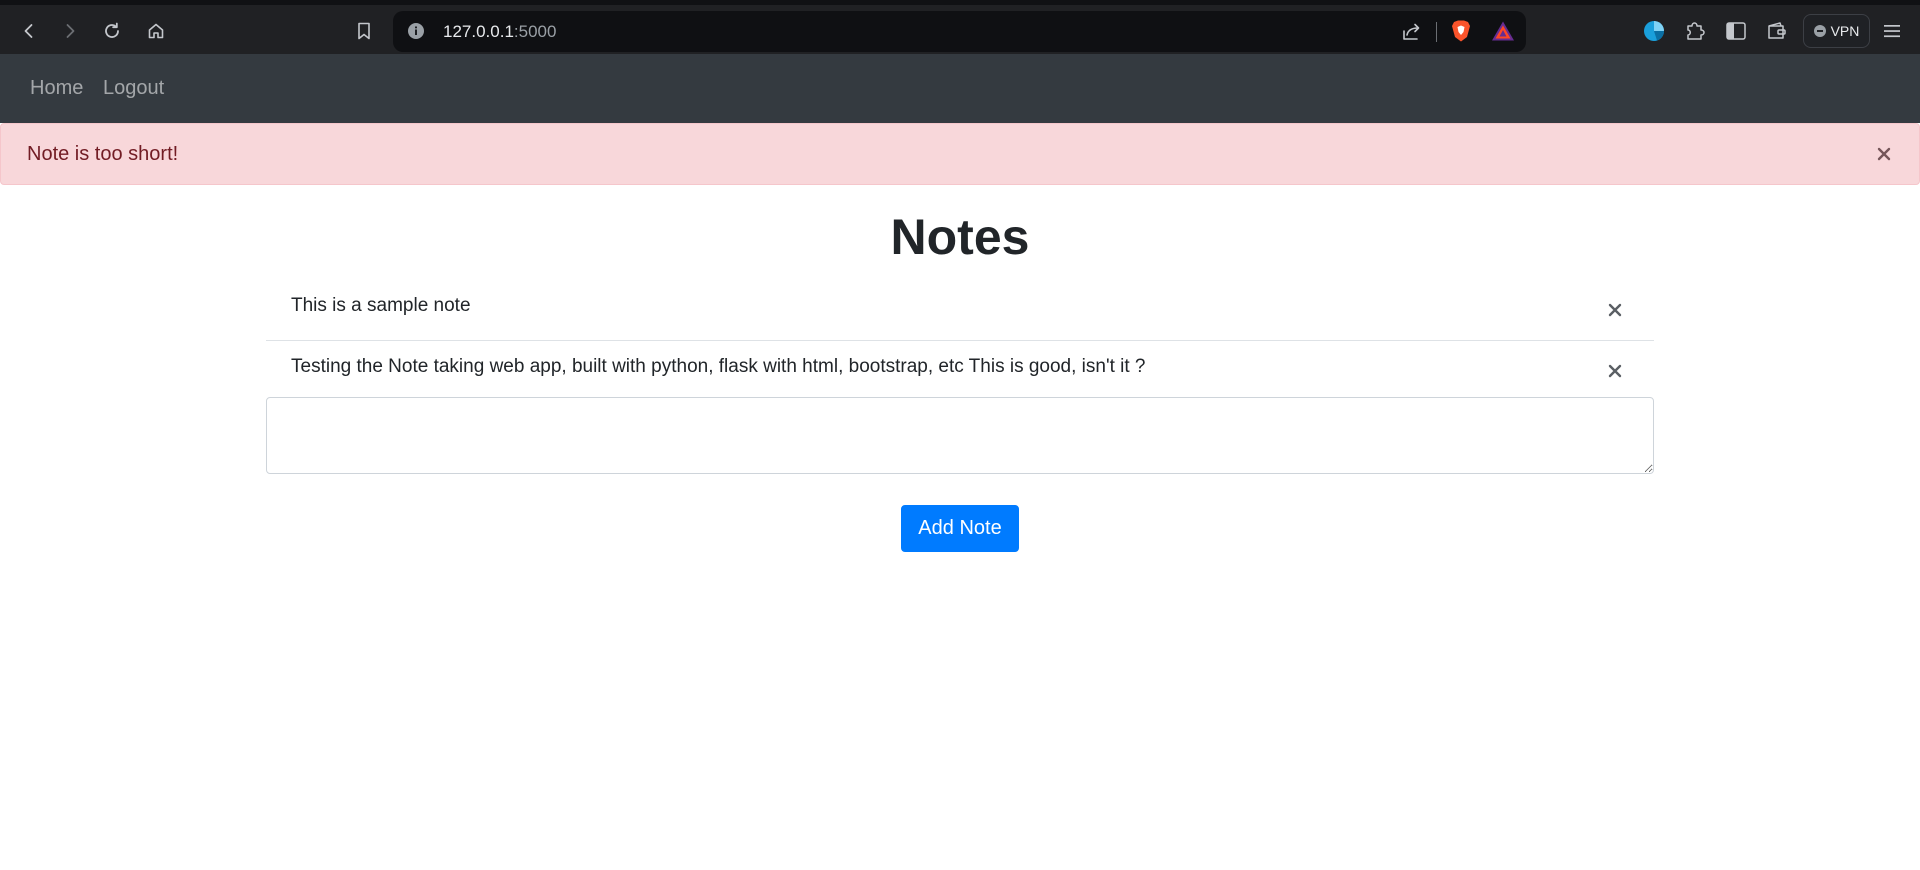 This screenshot has width=1920, height=870. Describe the element at coordinates (1503, 33) in the screenshot. I see `rewards-triangle-icon` at that location.